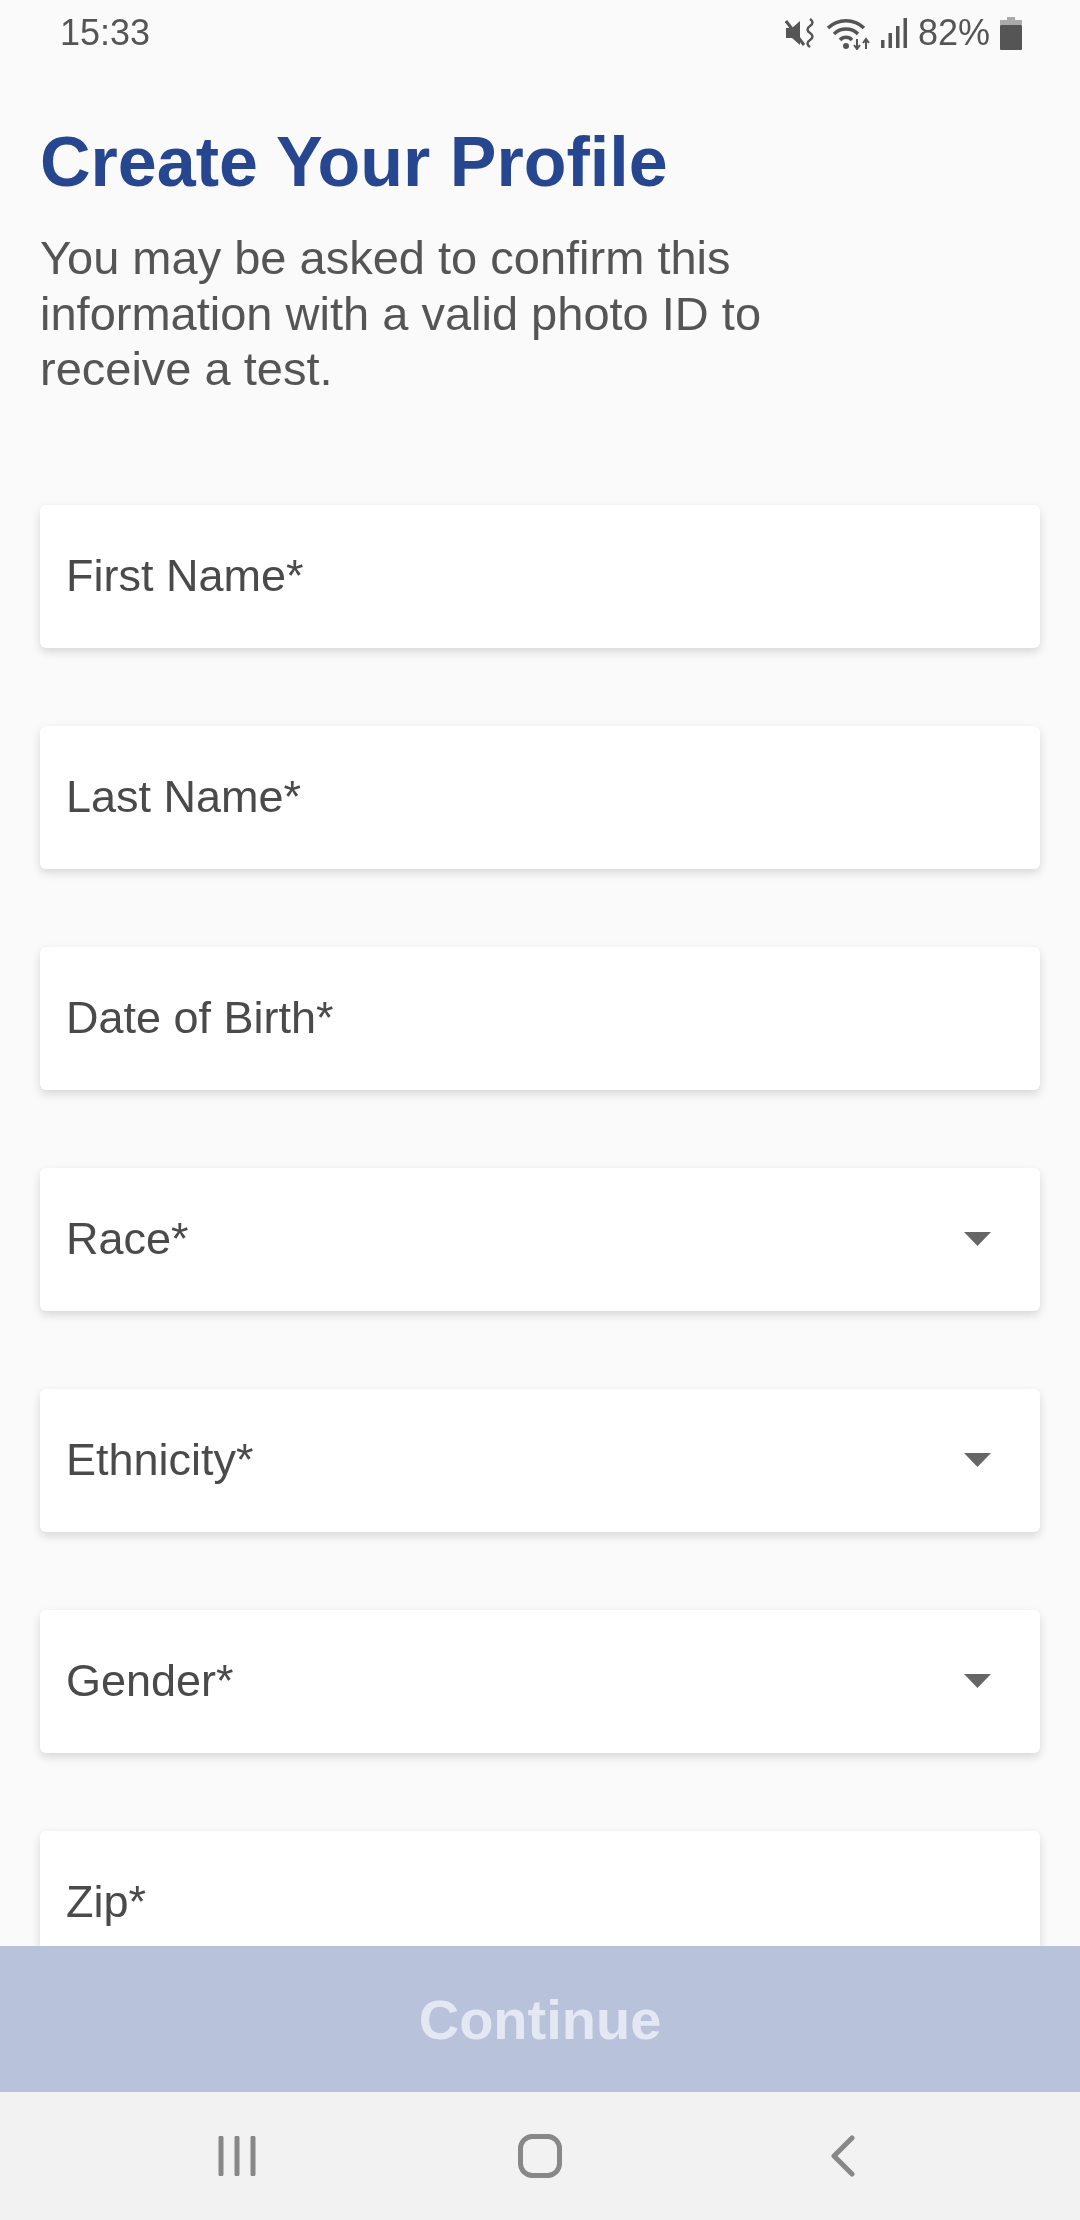 The width and height of the screenshot is (1080, 2220). What do you see at coordinates (354, 162) in the screenshot?
I see `page-title: Create Your Profile` at bounding box center [354, 162].